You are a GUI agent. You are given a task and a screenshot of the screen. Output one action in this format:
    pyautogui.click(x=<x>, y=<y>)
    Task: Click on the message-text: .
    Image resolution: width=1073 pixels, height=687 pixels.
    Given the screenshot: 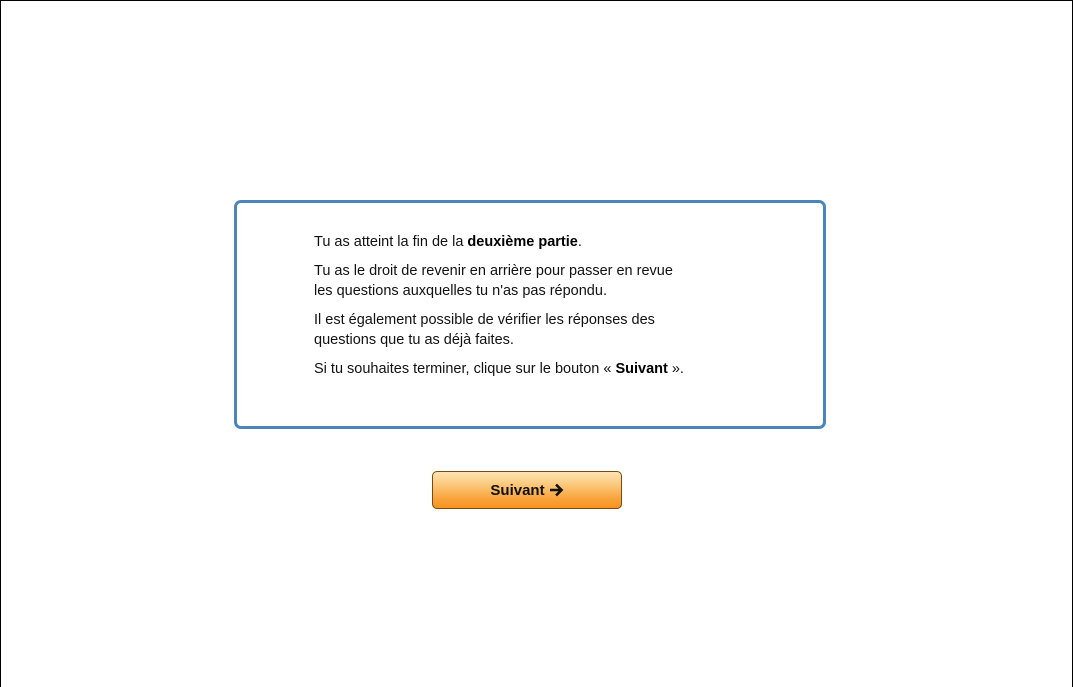 What is the action you would take?
    pyautogui.click(x=579, y=242)
    